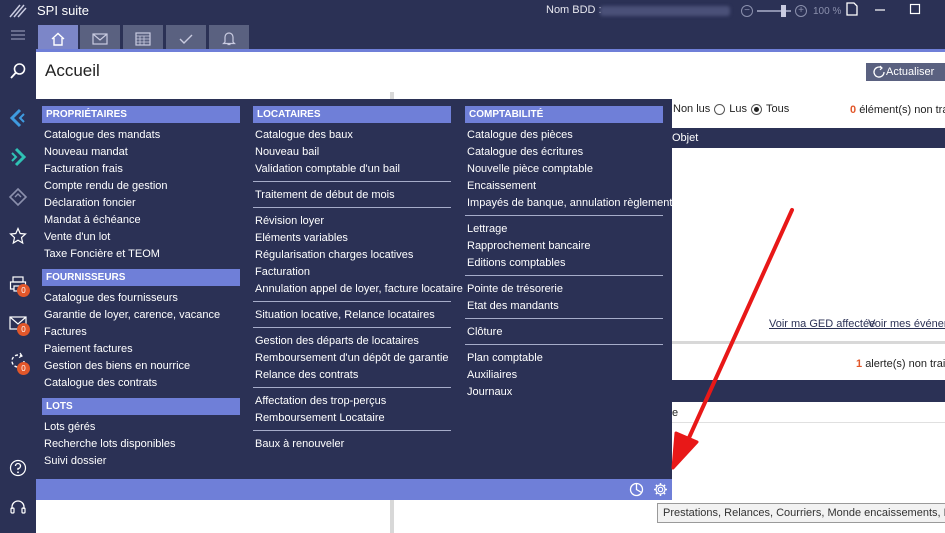 The image size is (945, 533). I want to click on menu-item-catalogue-des-baux: Catalogue des baux, so click(352, 135).